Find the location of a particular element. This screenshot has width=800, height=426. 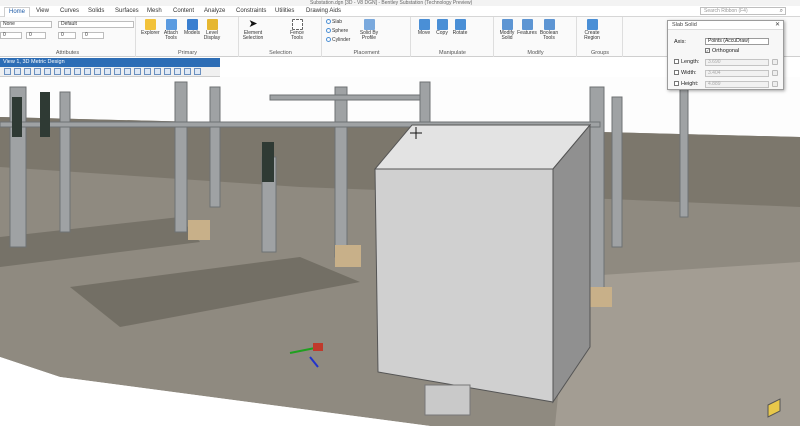

width-lock-checkbox is located at coordinates (676, 73).